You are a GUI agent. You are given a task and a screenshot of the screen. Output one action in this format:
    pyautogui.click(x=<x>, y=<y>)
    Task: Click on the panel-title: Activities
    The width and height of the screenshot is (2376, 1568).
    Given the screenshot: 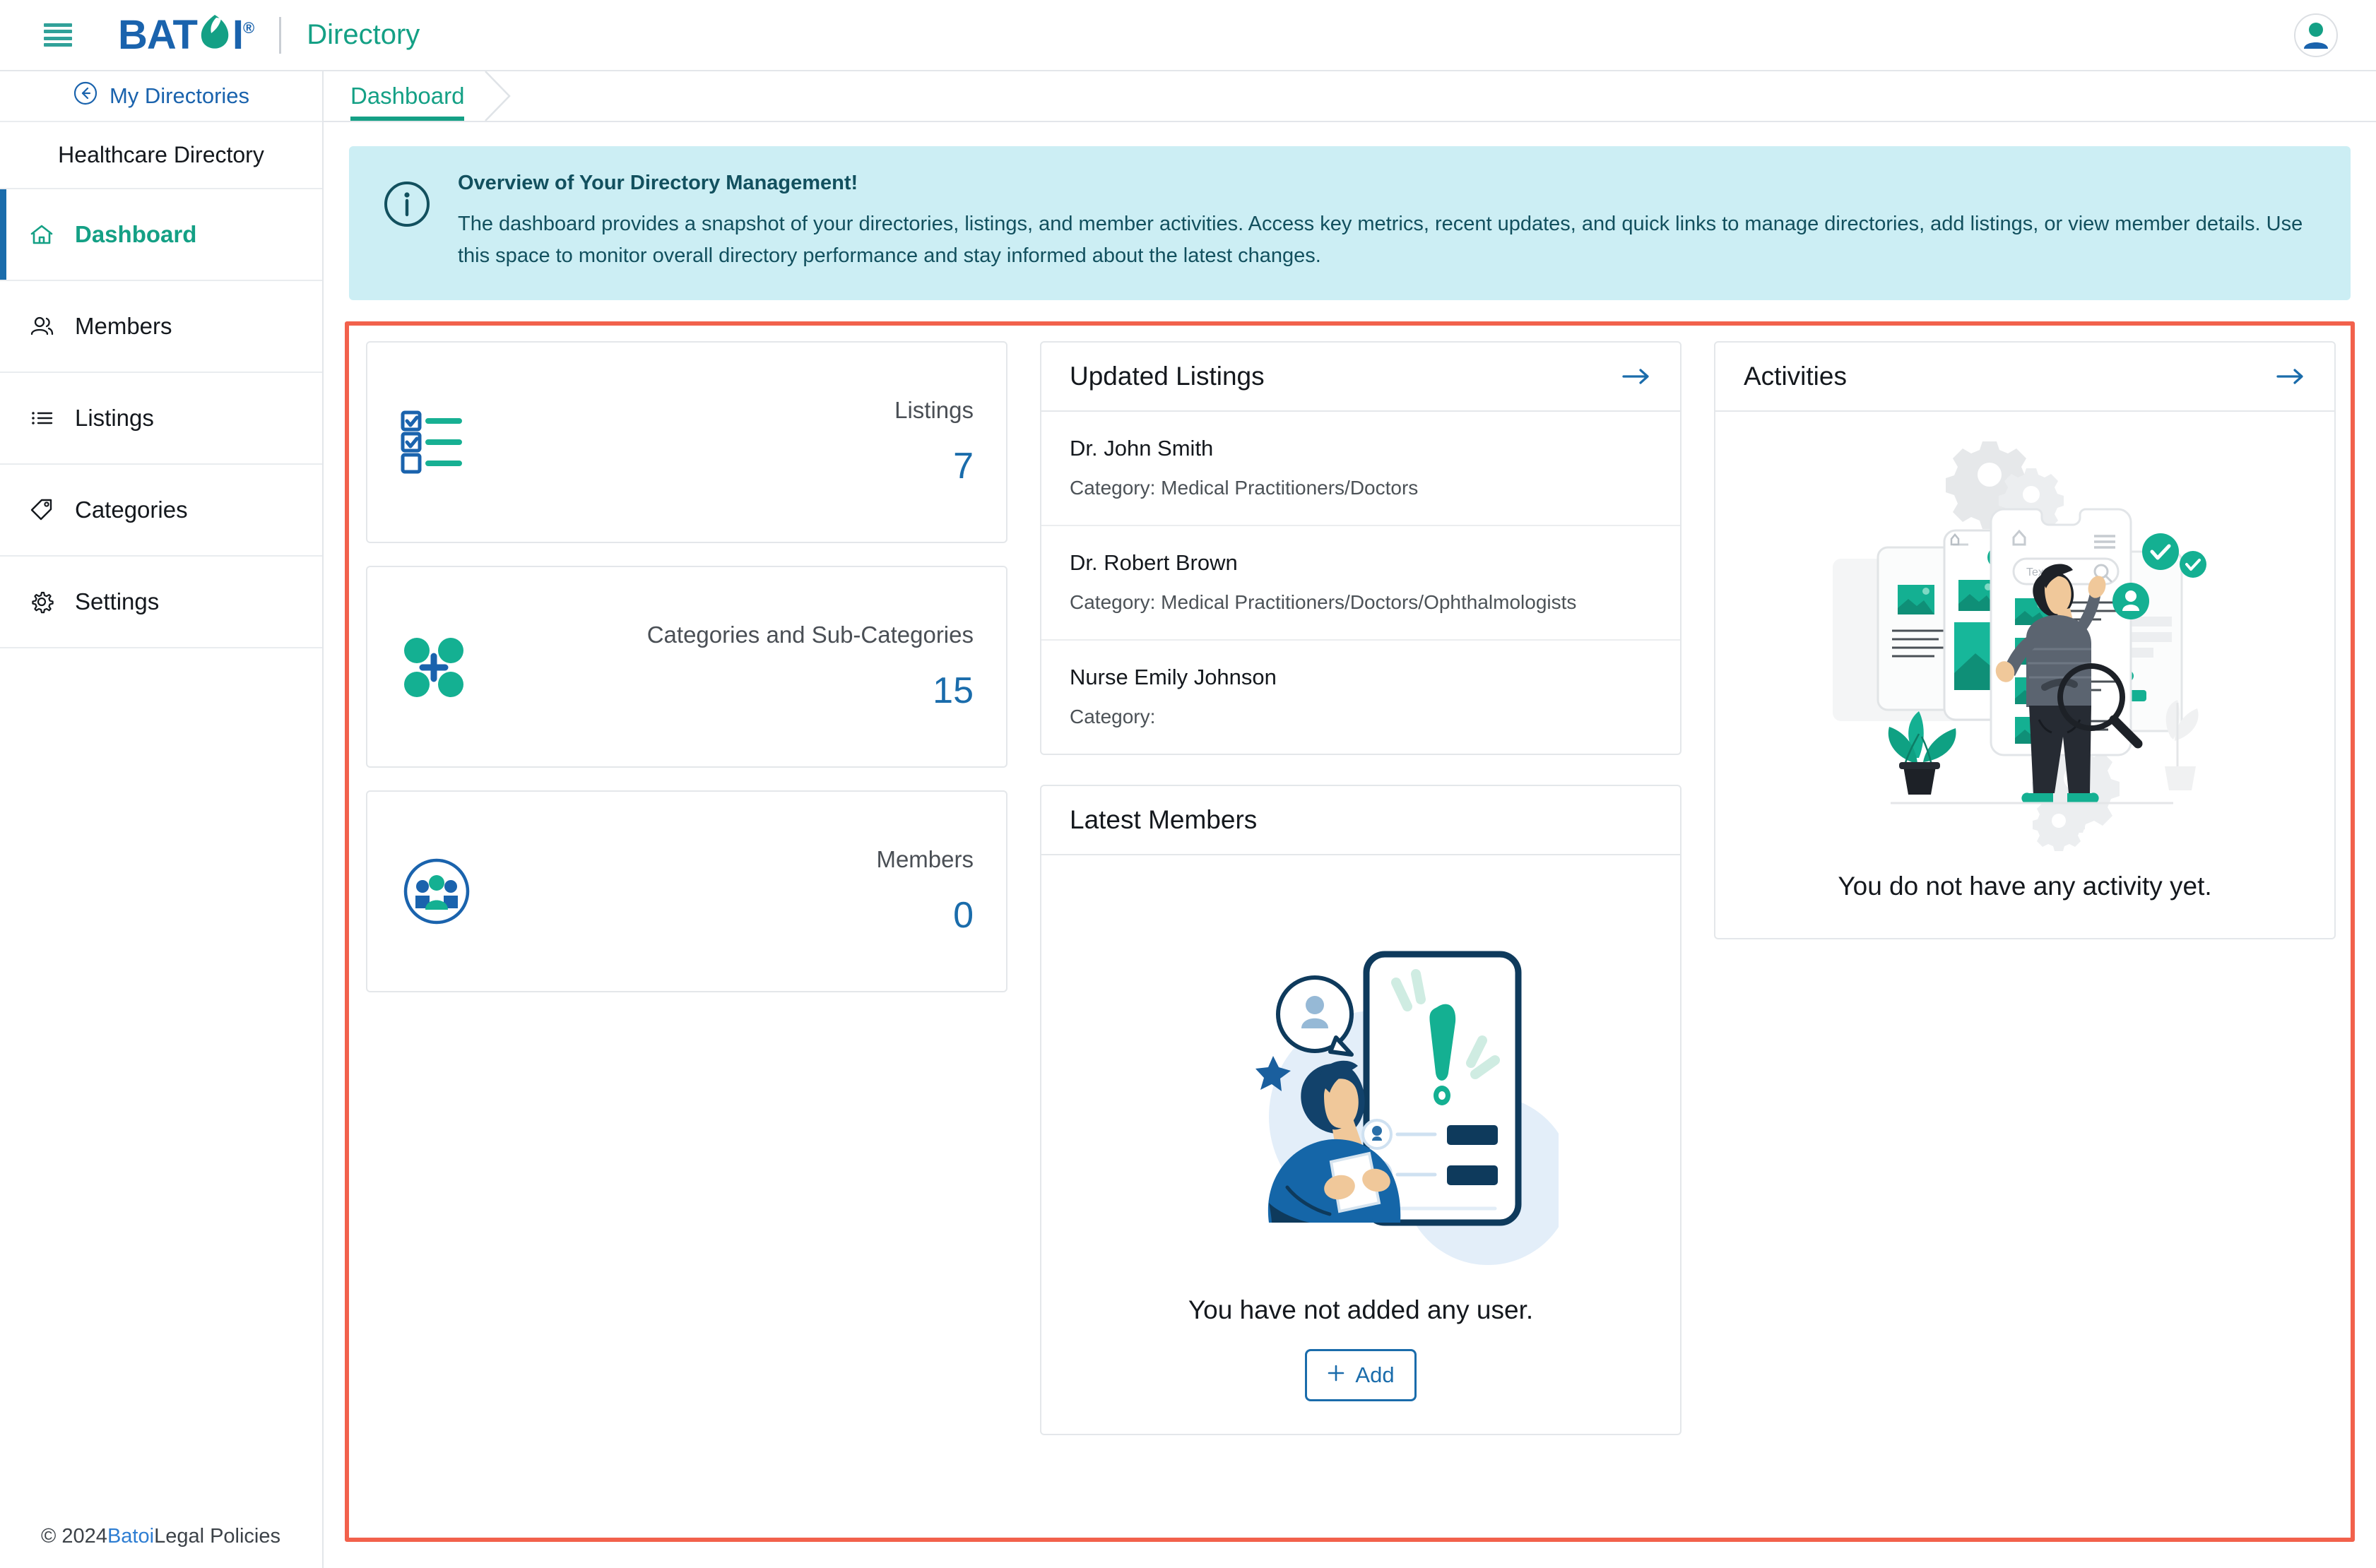 What is the action you would take?
    pyautogui.click(x=1795, y=376)
    